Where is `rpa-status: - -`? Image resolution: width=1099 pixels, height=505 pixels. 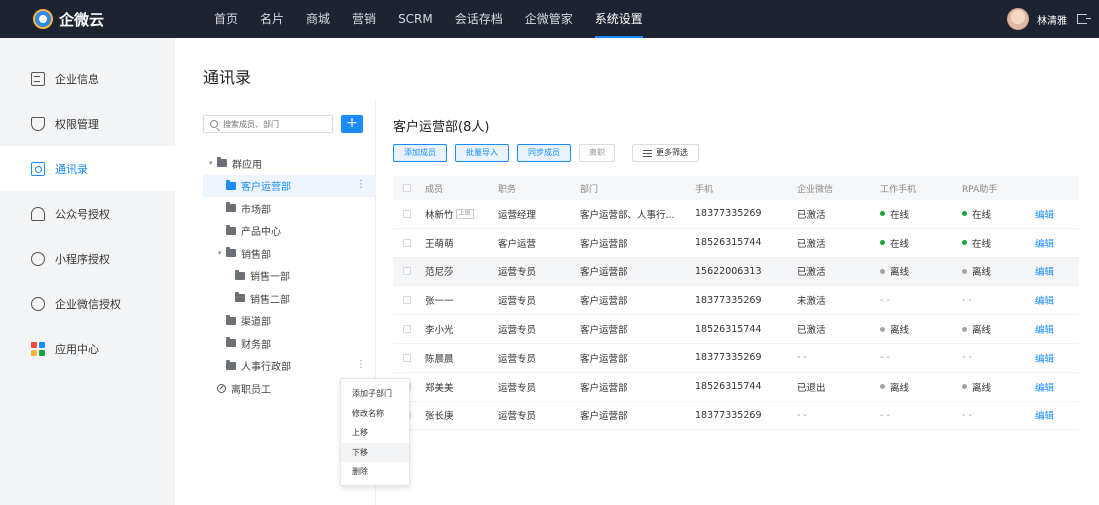
rpa-status: - - is located at coordinates (998, 357).